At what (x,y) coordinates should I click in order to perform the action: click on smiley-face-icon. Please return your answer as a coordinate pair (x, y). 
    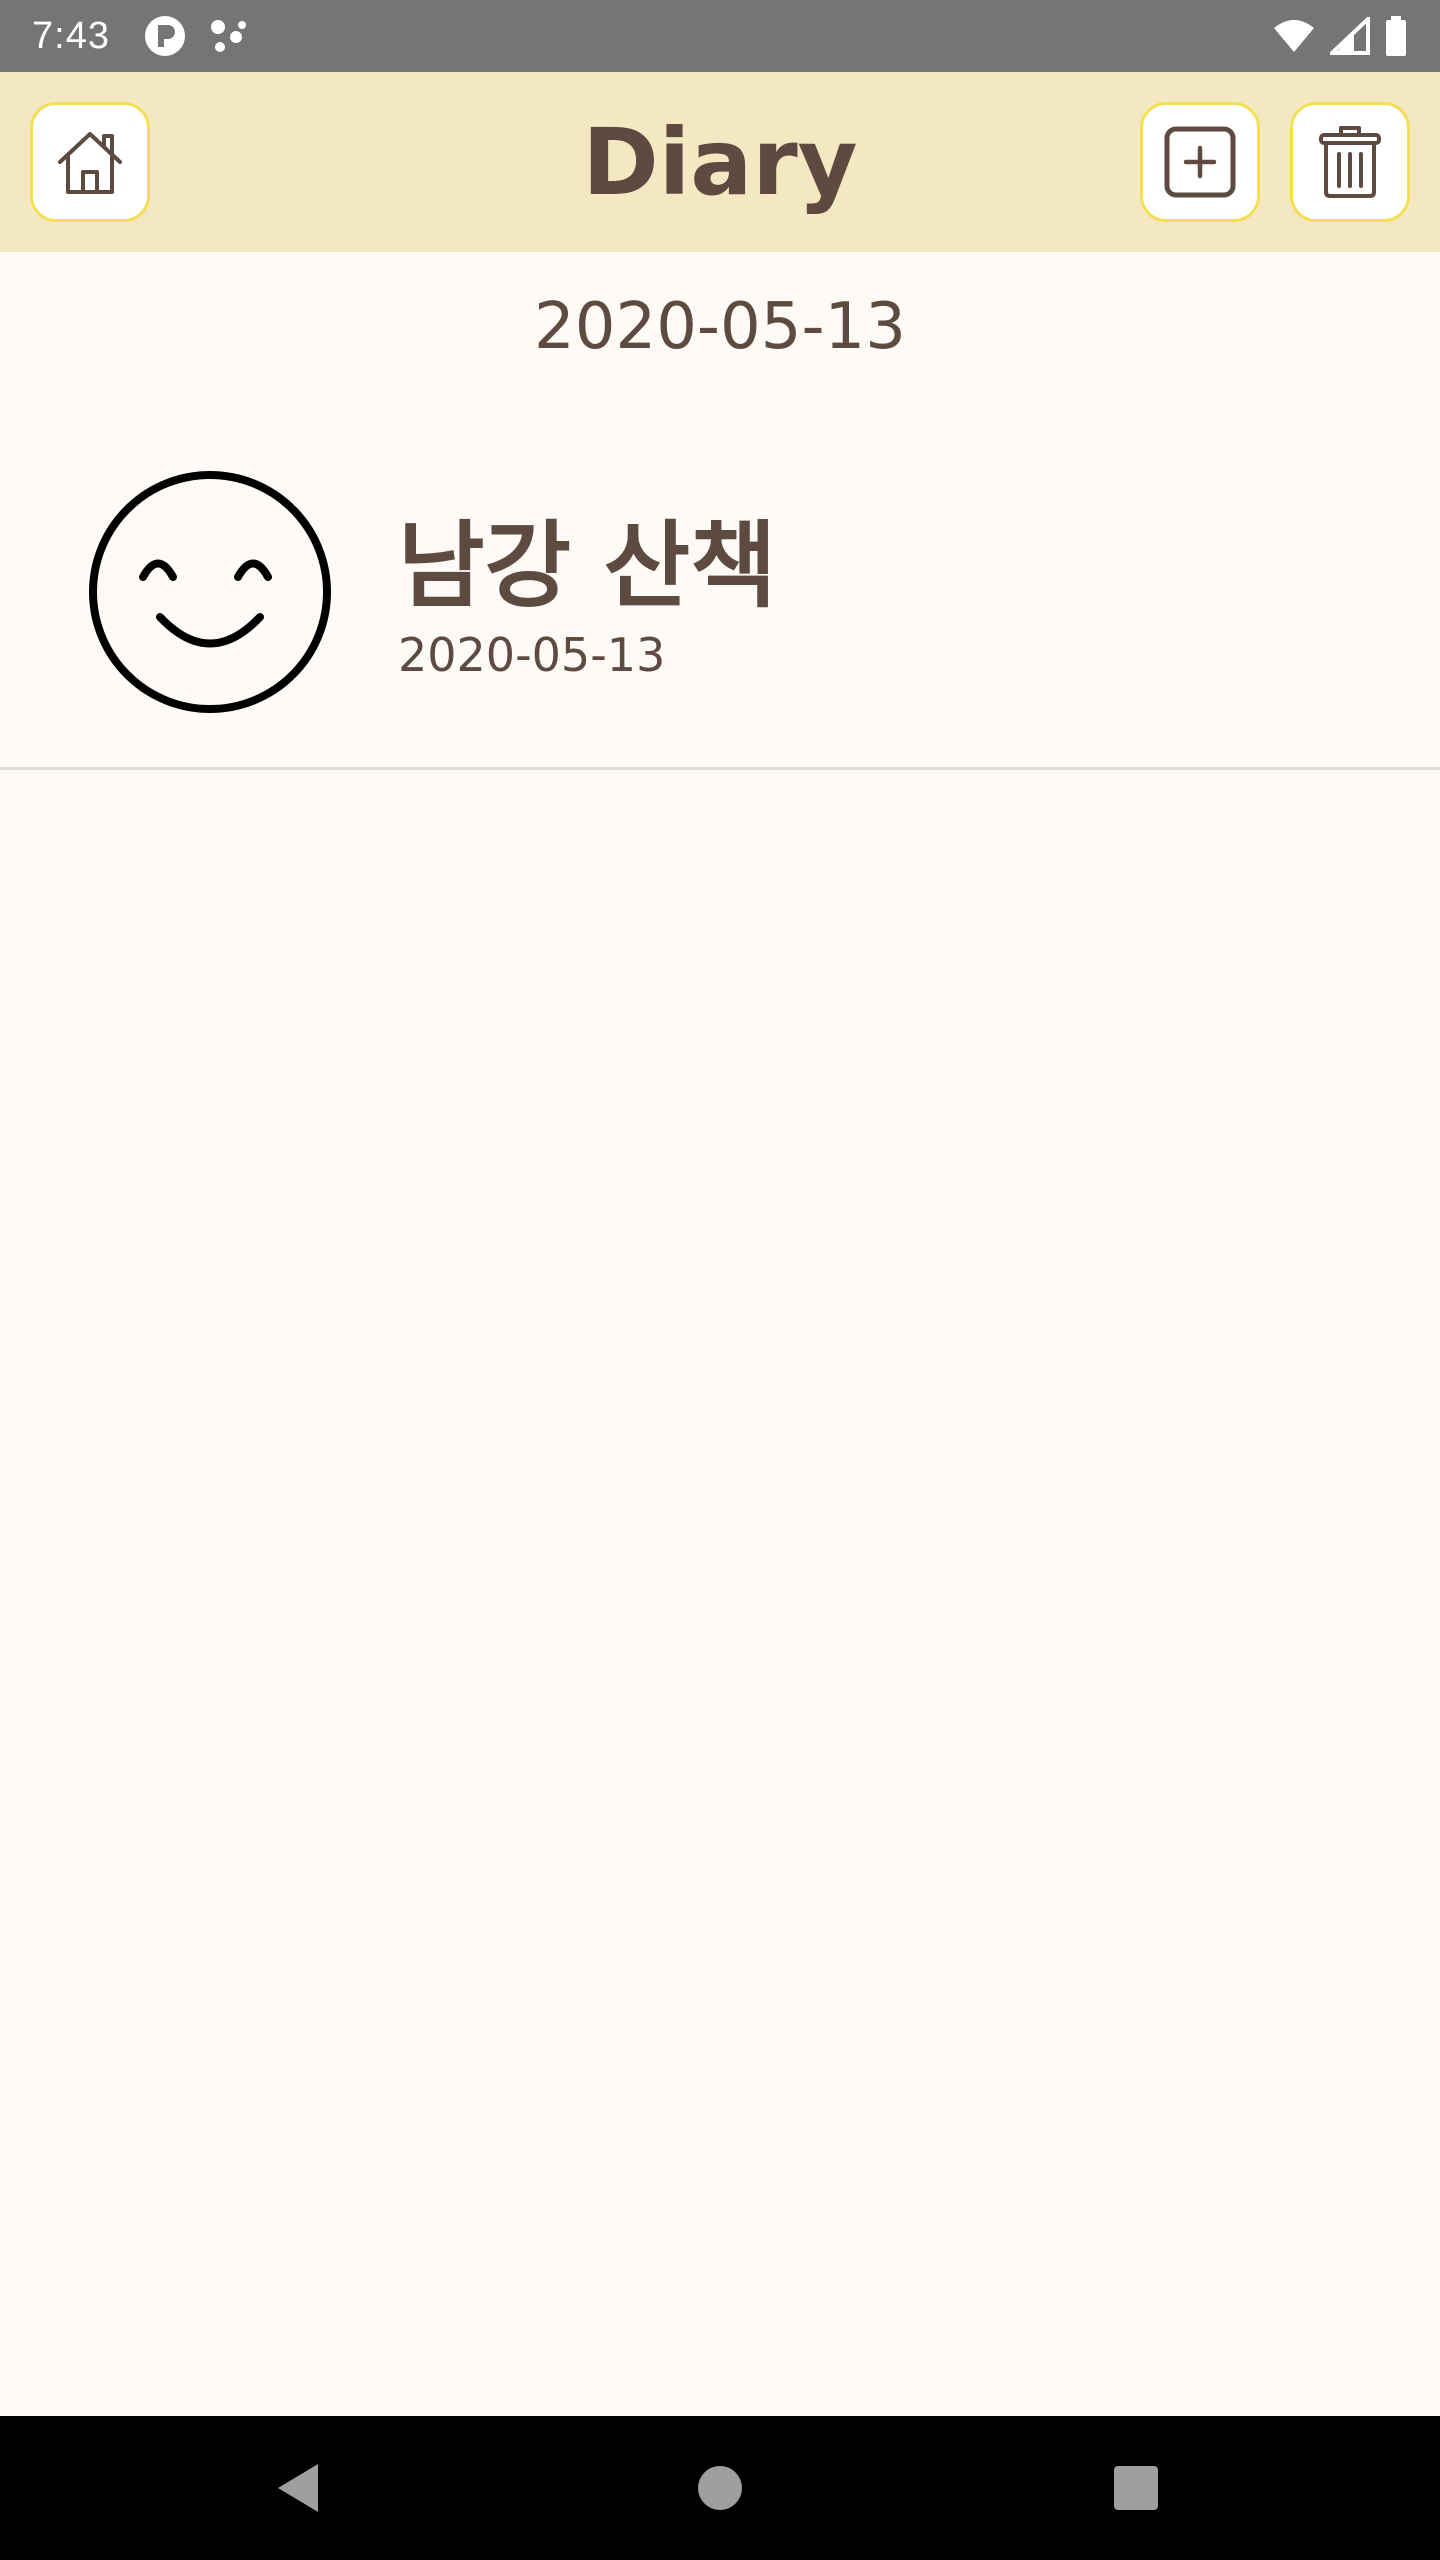
    Looking at the image, I should click on (210, 592).